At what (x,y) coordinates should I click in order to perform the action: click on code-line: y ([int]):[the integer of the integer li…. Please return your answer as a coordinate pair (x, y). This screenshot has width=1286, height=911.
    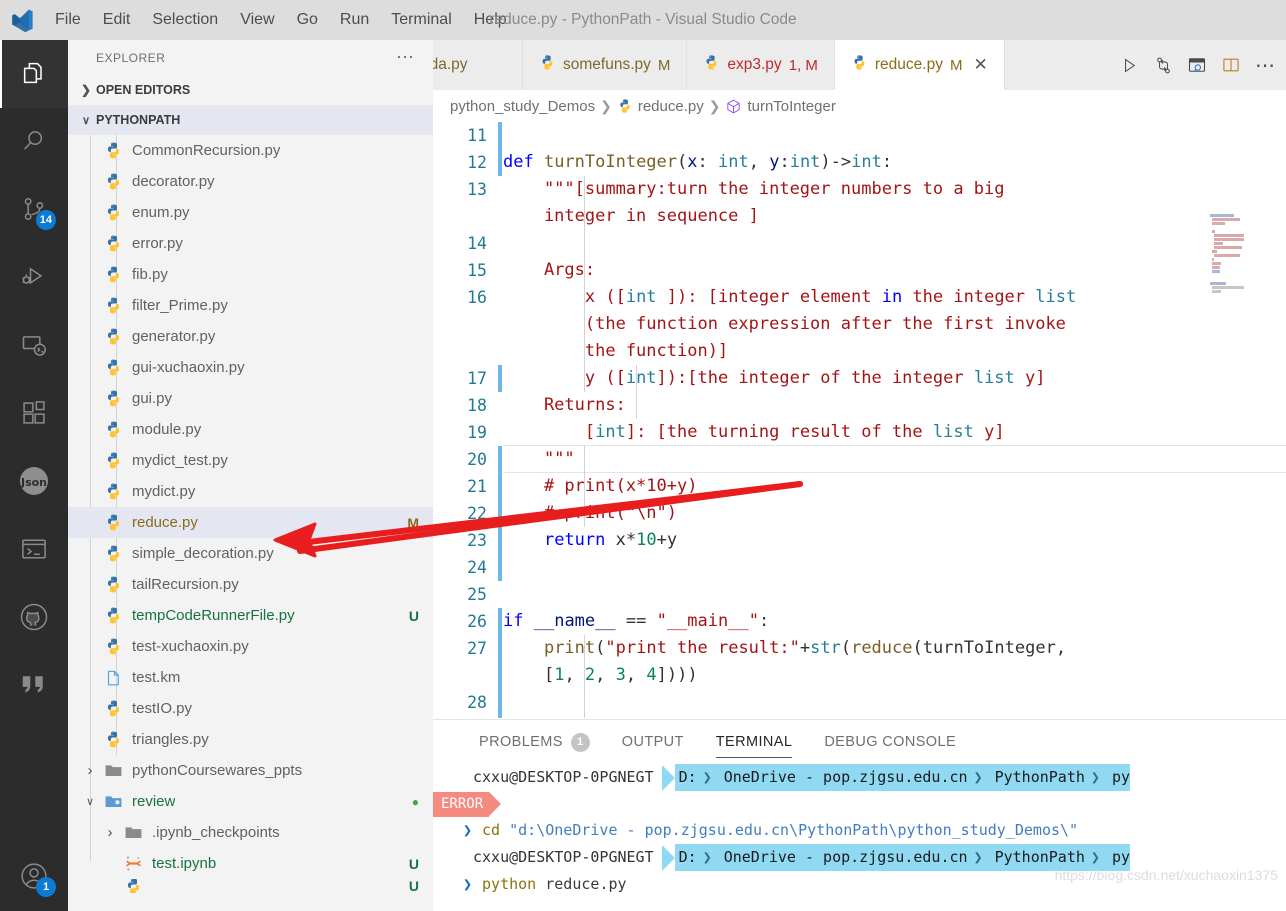
    Looking at the image, I should click on (894, 378).